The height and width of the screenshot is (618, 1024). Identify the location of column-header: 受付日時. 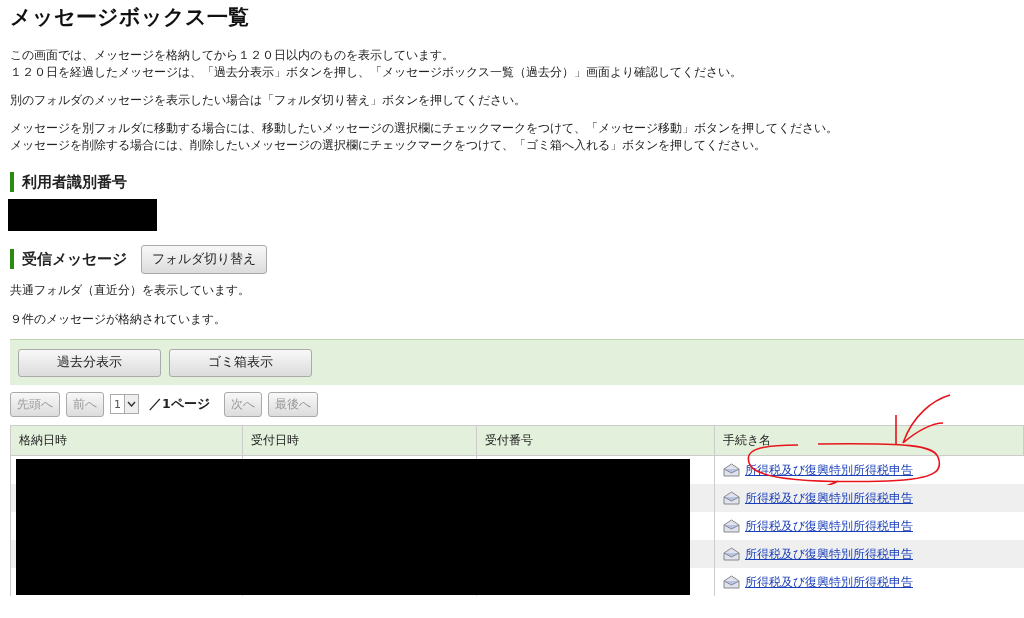
(359, 440).